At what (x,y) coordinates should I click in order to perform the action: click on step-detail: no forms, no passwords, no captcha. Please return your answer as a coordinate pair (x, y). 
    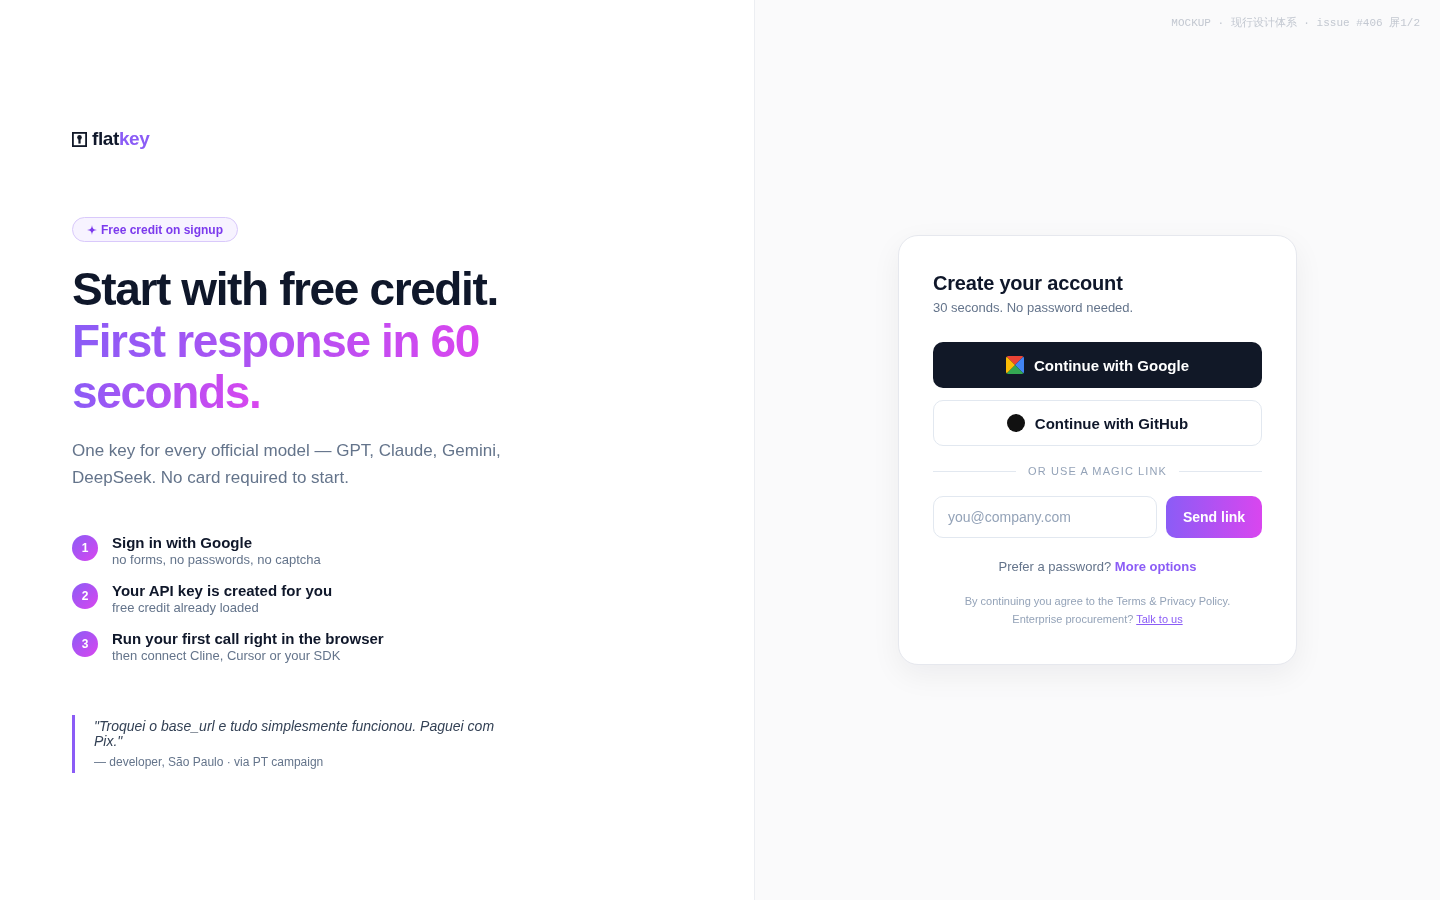
    Looking at the image, I should click on (216, 559).